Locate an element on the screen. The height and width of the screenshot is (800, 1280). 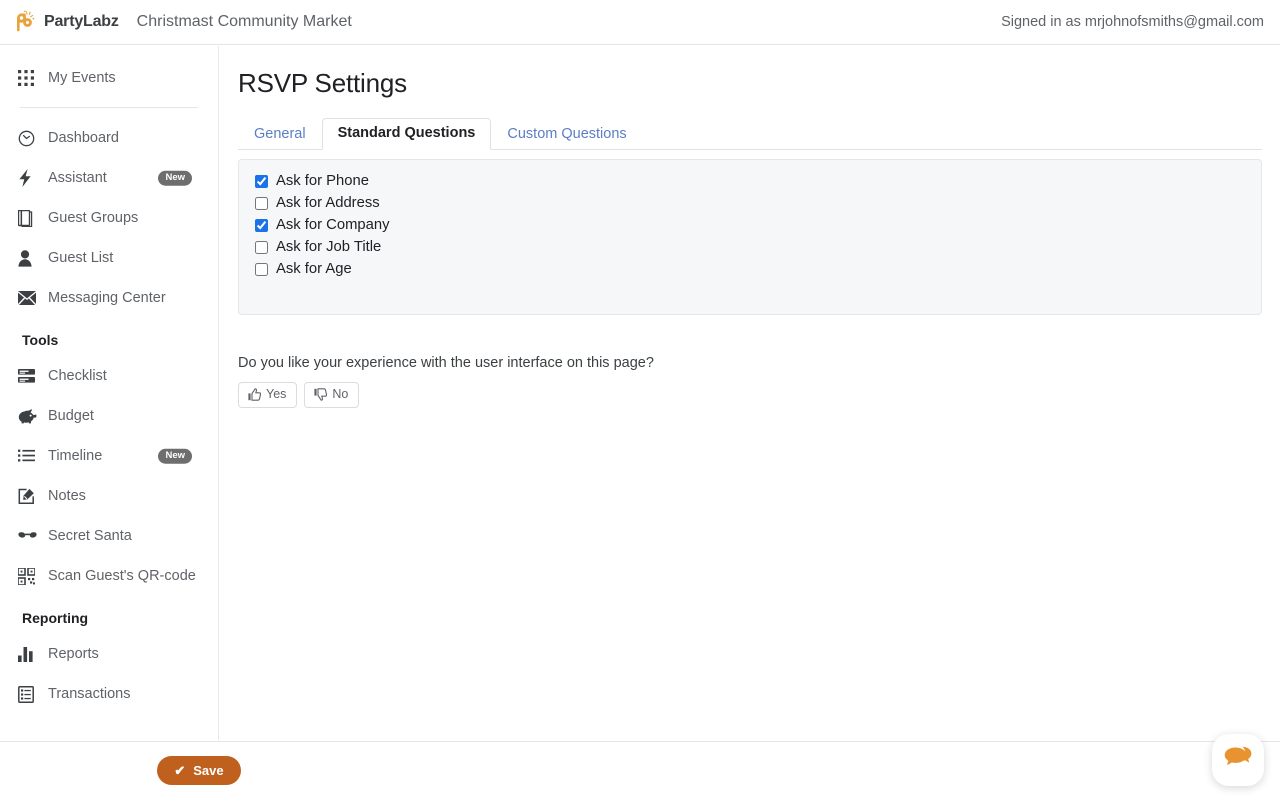
chat-bubbles-icon is located at coordinates (1238, 760).